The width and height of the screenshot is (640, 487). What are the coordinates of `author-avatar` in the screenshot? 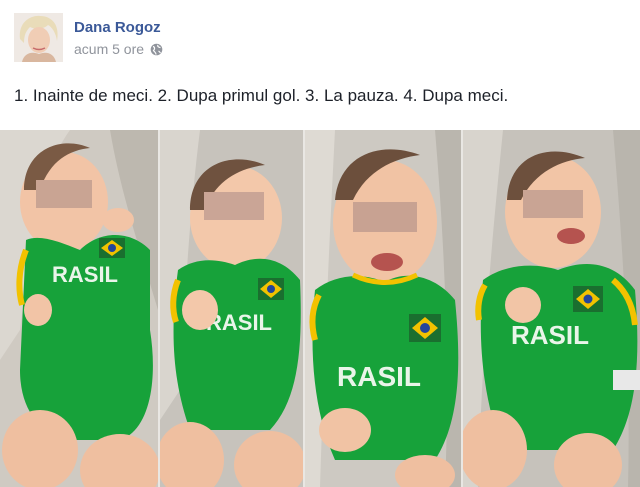 It's located at (38, 37).